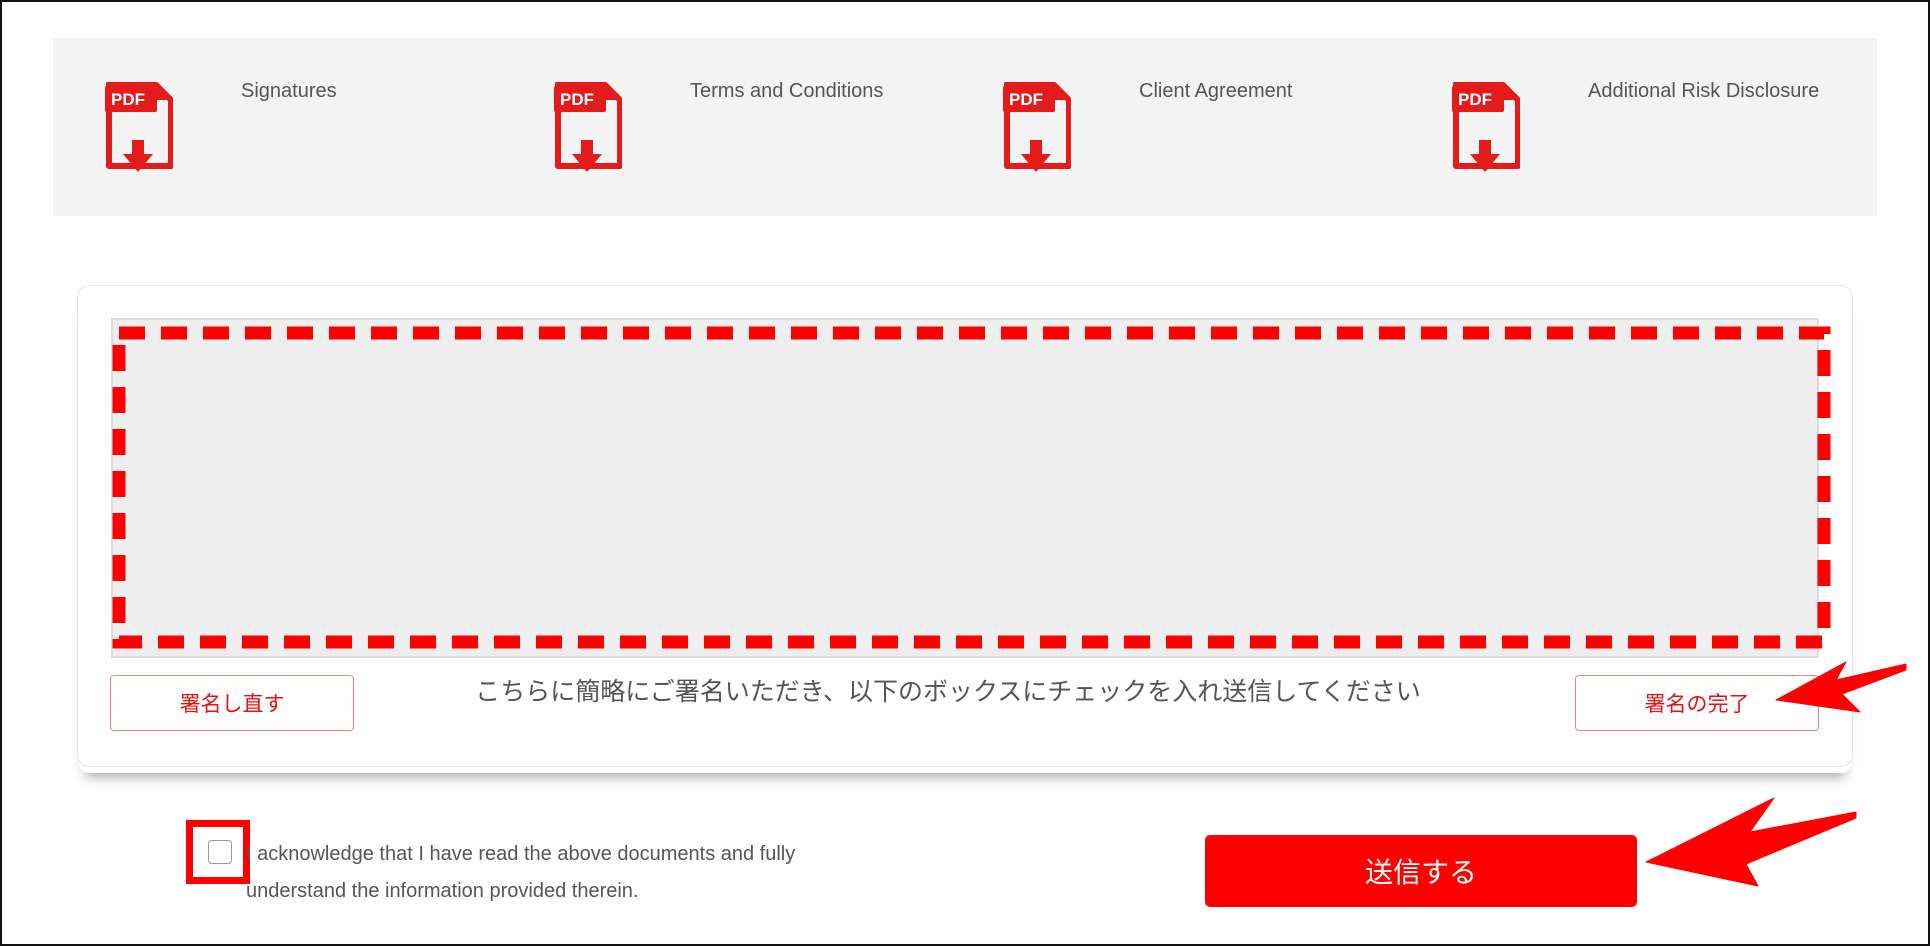  What do you see at coordinates (787, 91) in the screenshot?
I see `document-title: Terms and Conditions` at bounding box center [787, 91].